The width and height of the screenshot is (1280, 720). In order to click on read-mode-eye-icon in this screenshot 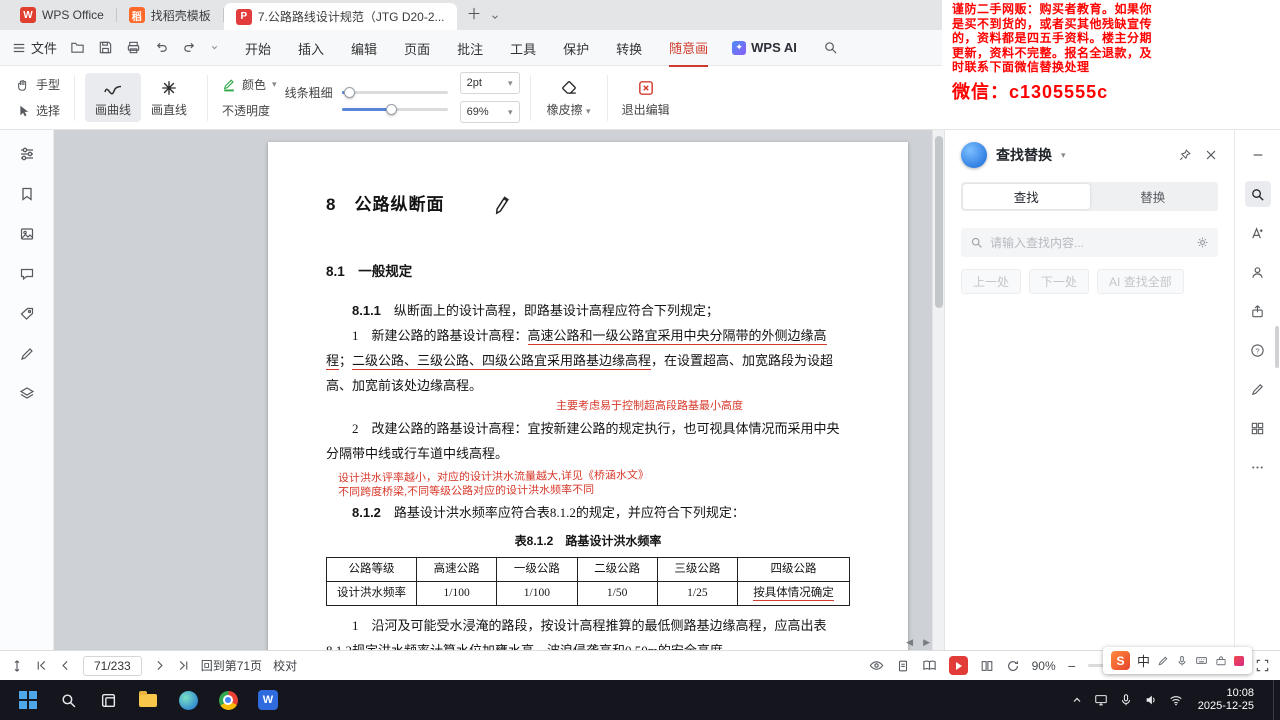, I will do `click(876, 665)`.